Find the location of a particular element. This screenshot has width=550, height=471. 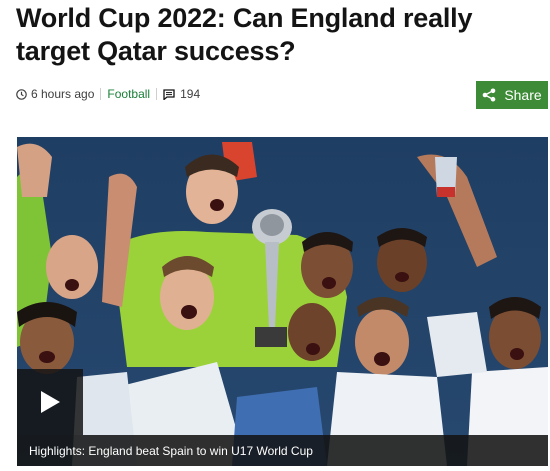

play-icon is located at coordinates (50, 402).